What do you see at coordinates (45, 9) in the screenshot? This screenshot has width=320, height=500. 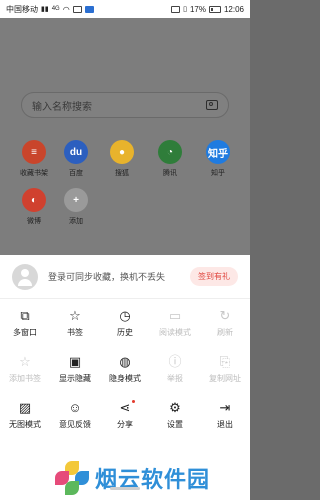 I see `signal-icon: ▮▮` at bounding box center [45, 9].